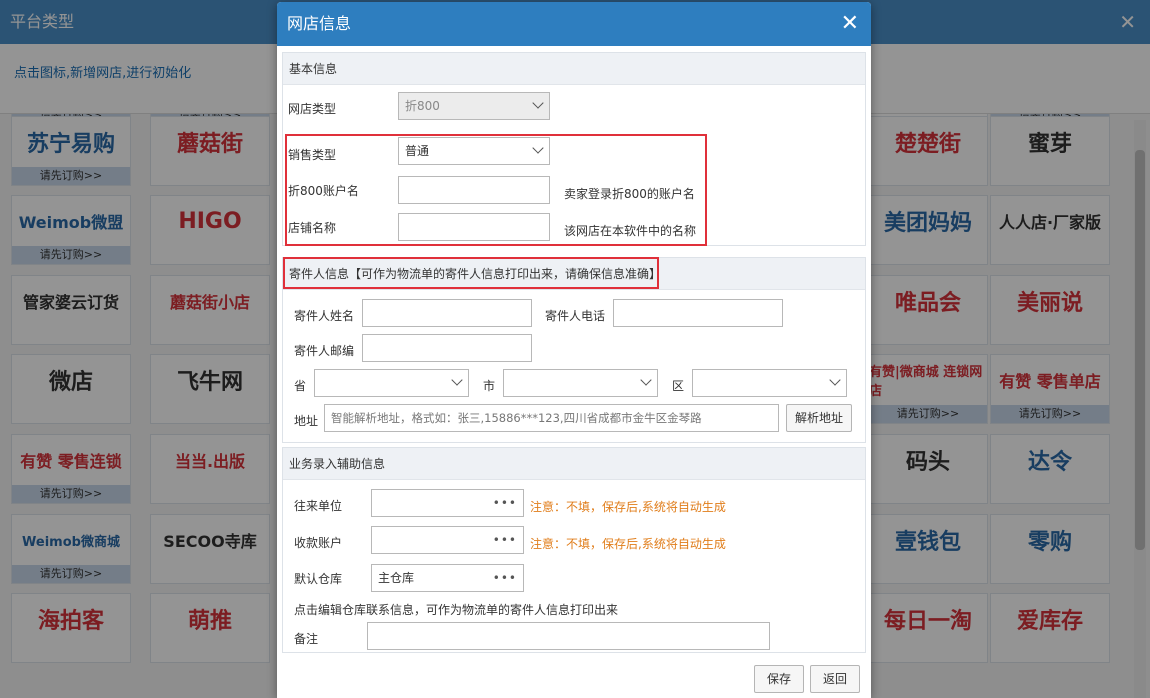 This screenshot has height=698, width=1150. I want to click on warehouse-label: 默认仓库, so click(318, 579).